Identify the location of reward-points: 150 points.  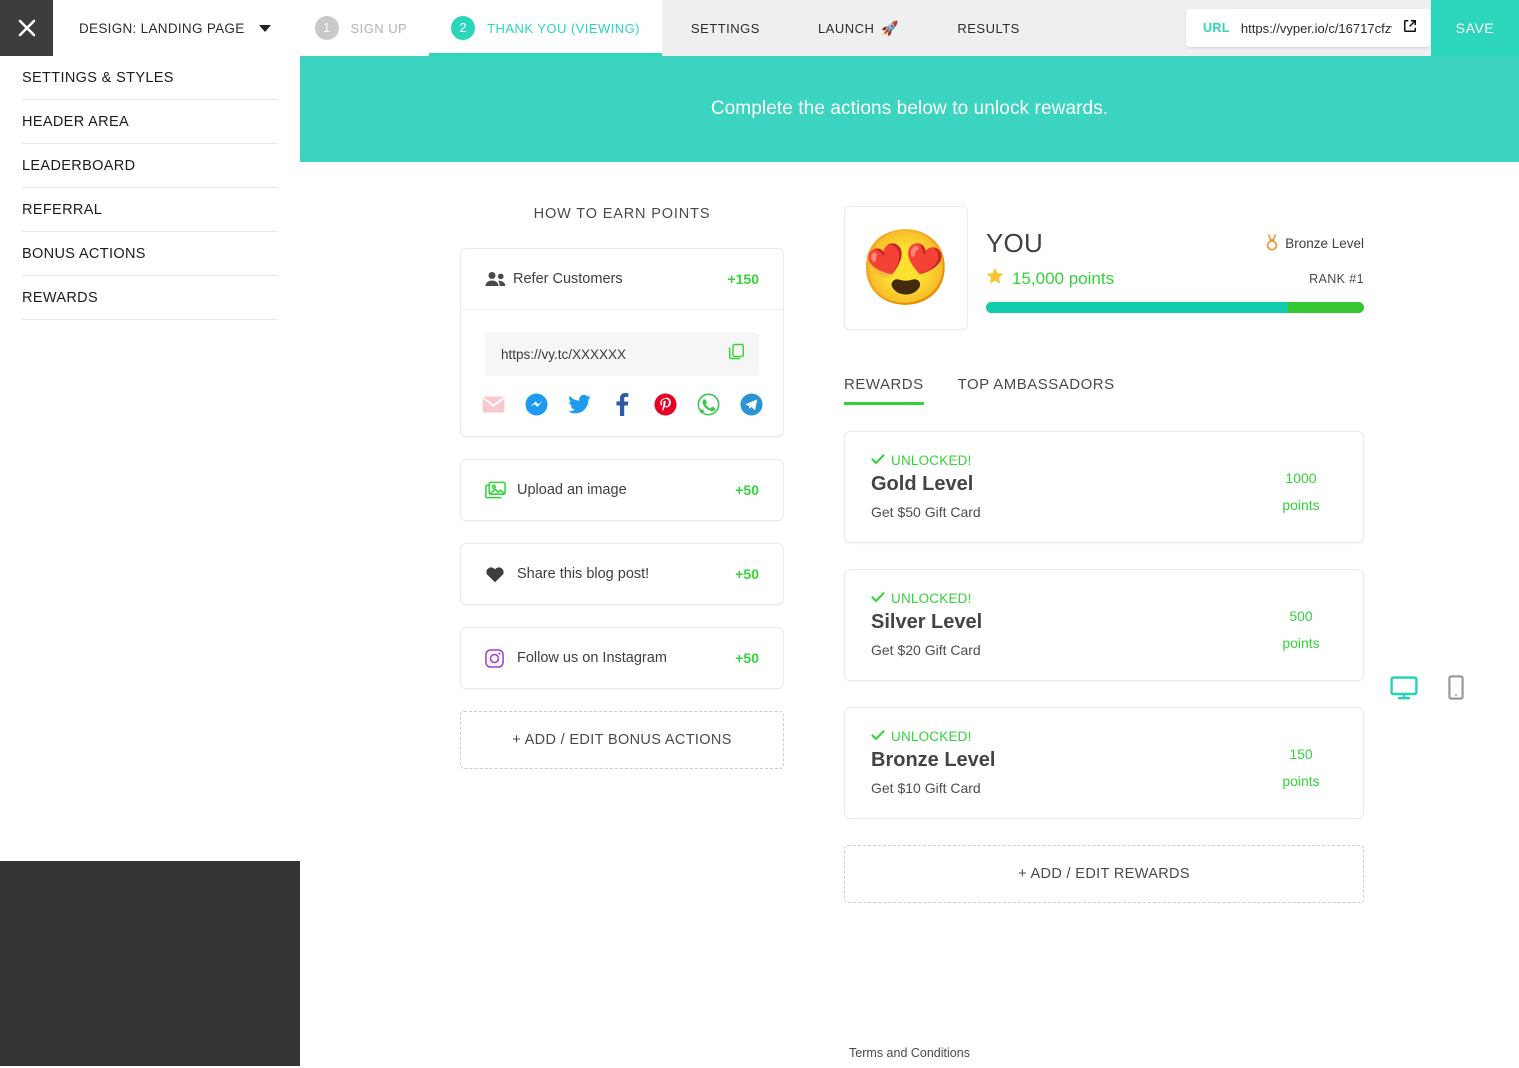
(1301, 761).